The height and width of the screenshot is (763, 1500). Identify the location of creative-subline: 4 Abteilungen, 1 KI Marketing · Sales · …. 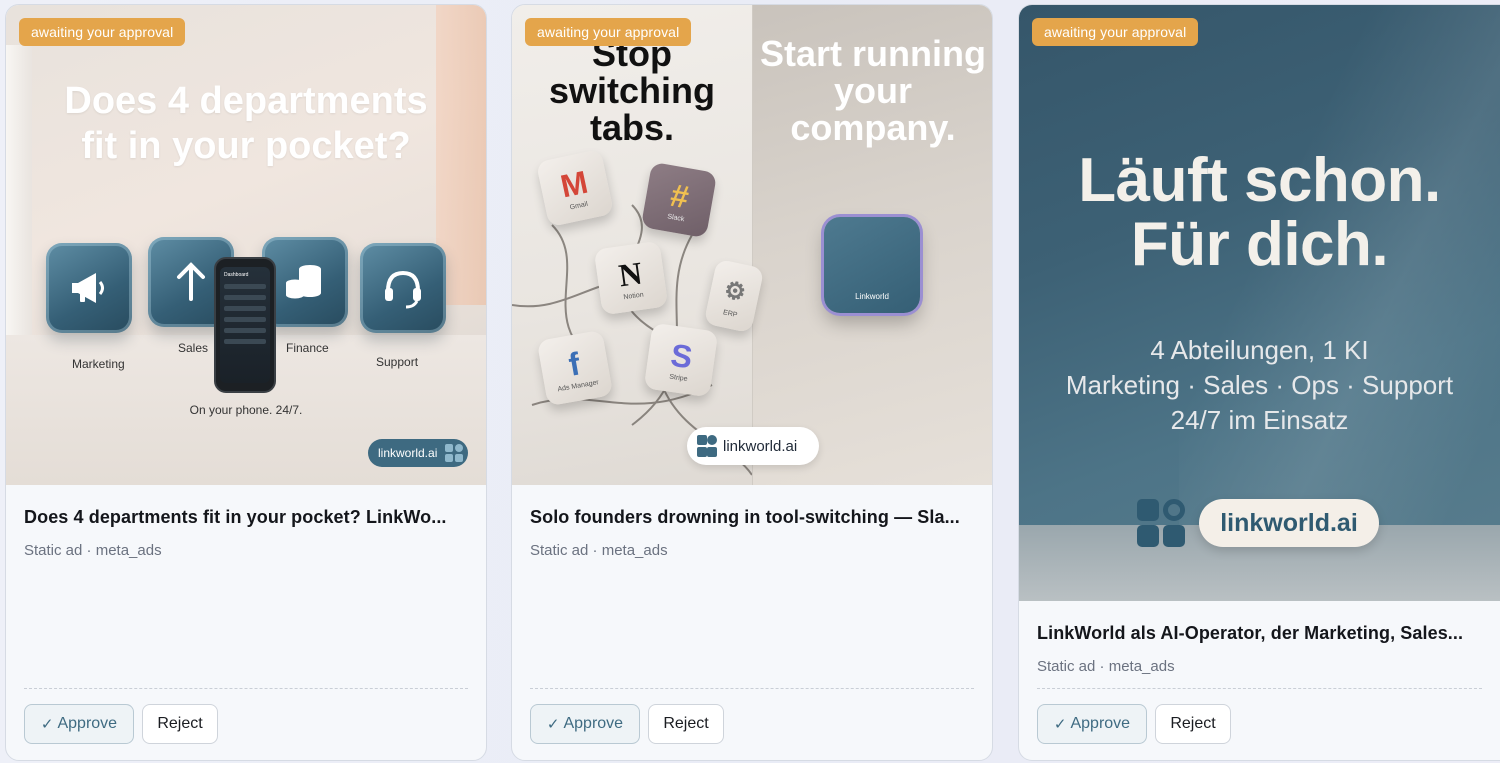
(1259, 385).